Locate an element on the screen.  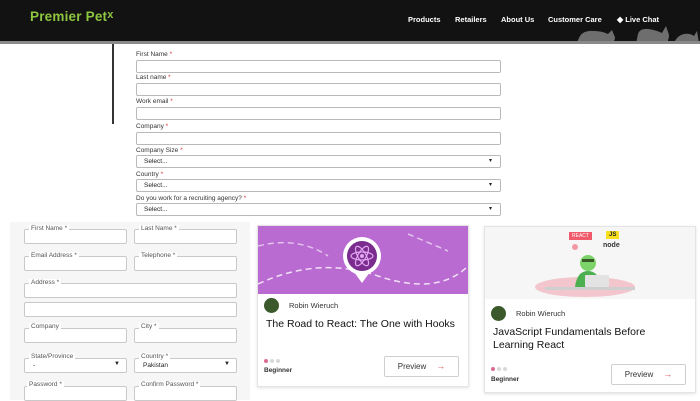
country-label: Country * is located at coordinates (150, 174).